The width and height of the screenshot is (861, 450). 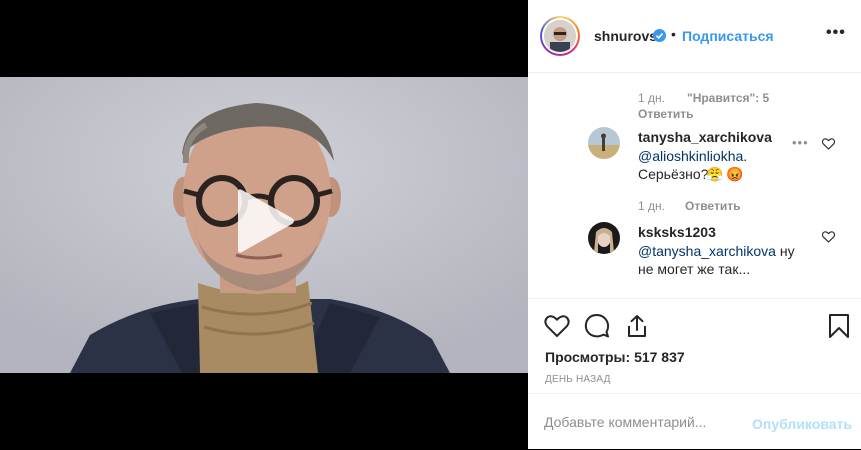 I want to click on comment-body: @tanysha_xarchikova ну, so click(x=716, y=251).